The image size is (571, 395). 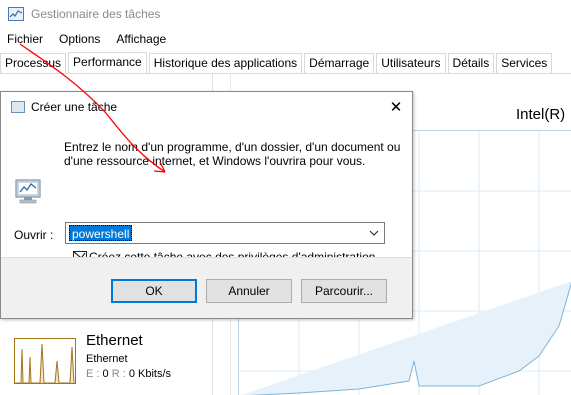 I want to click on tab-historique: Historique des applications, so click(x=225, y=63).